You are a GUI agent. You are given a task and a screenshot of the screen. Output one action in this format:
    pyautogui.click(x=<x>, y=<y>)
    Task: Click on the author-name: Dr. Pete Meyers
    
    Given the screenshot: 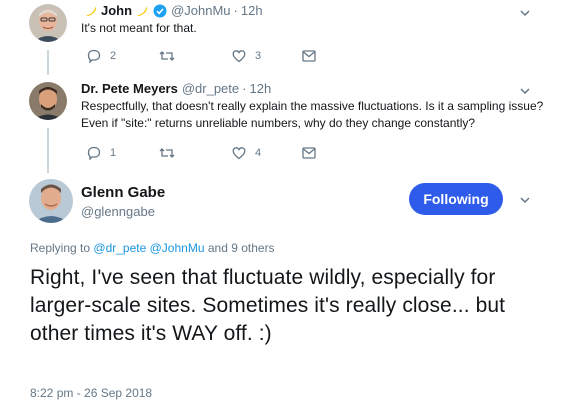 What is the action you would take?
    pyautogui.click(x=129, y=88)
    